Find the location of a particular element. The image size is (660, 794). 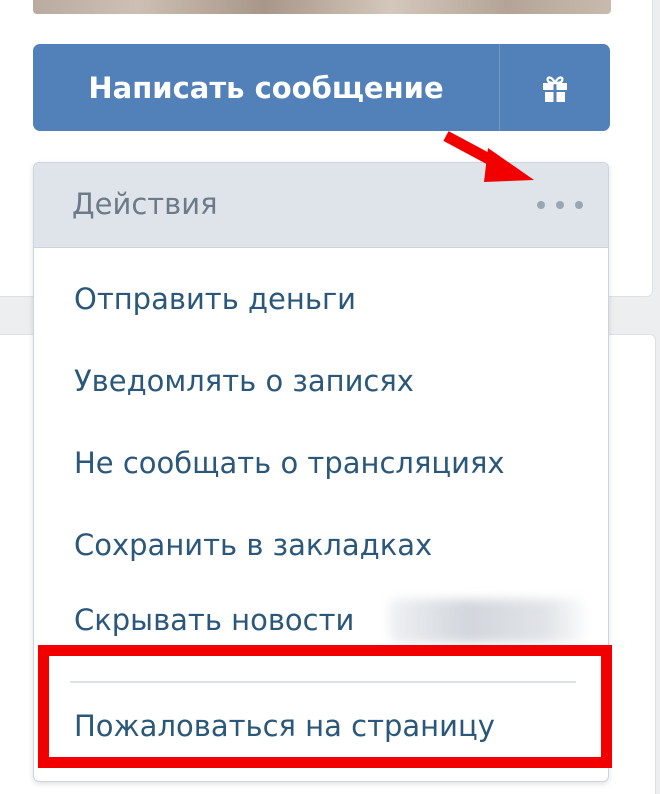

gift-icon is located at coordinates (555, 88).